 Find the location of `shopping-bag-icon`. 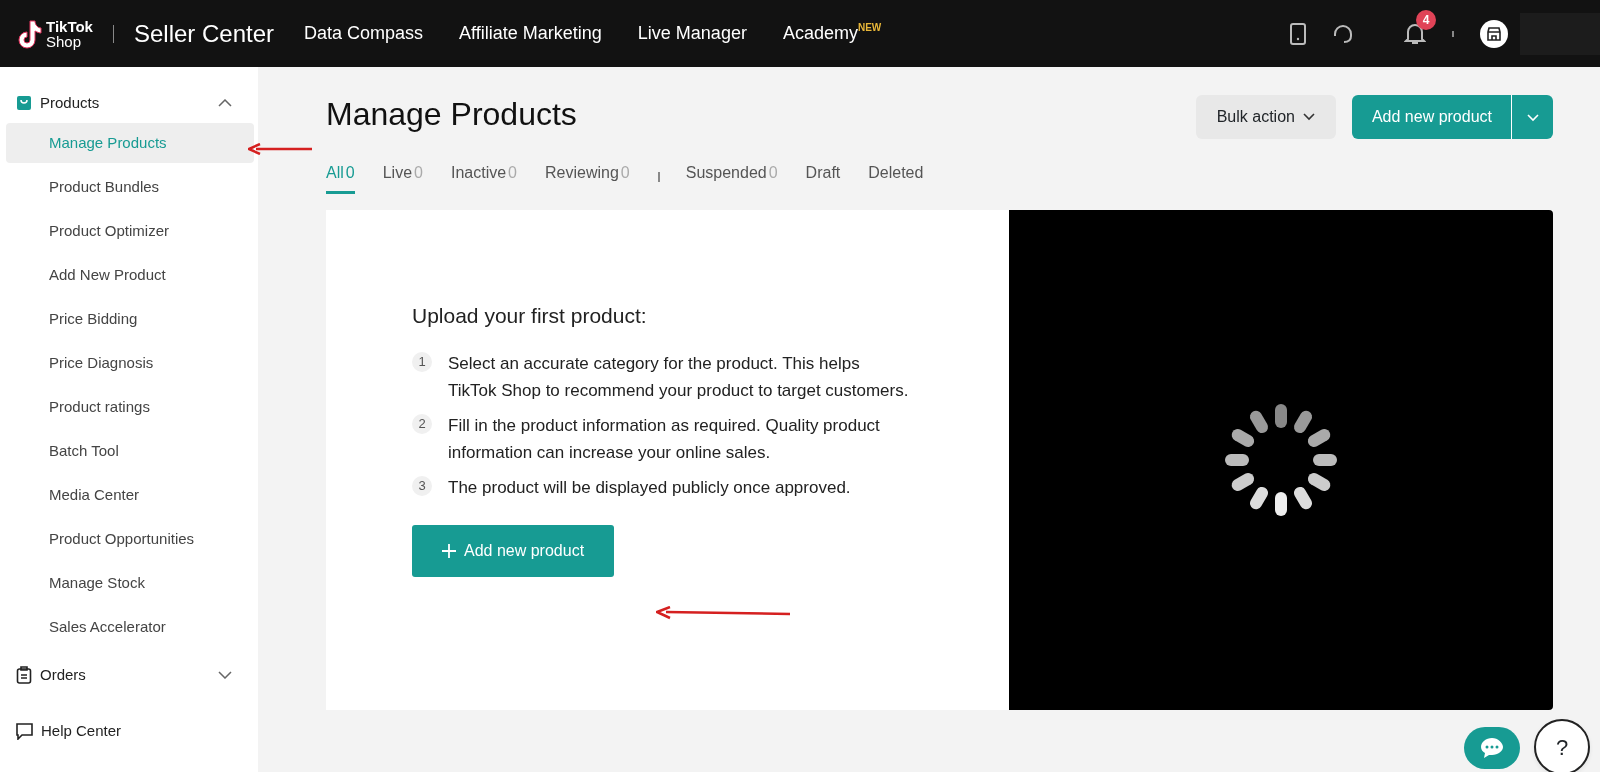

shopping-bag-icon is located at coordinates (24, 103).